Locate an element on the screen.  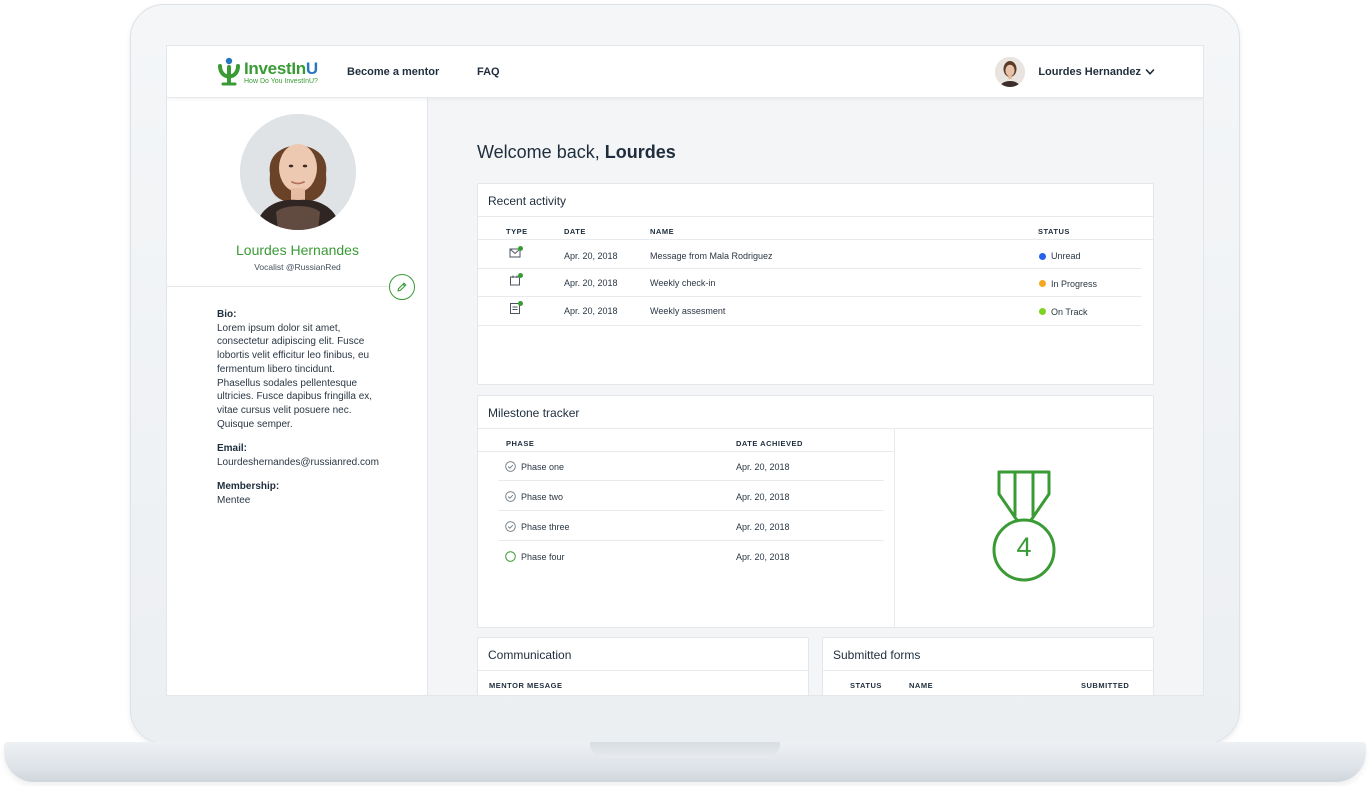
email-value: Lourdeshernandes@russianred.com is located at coordinates (302, 463).